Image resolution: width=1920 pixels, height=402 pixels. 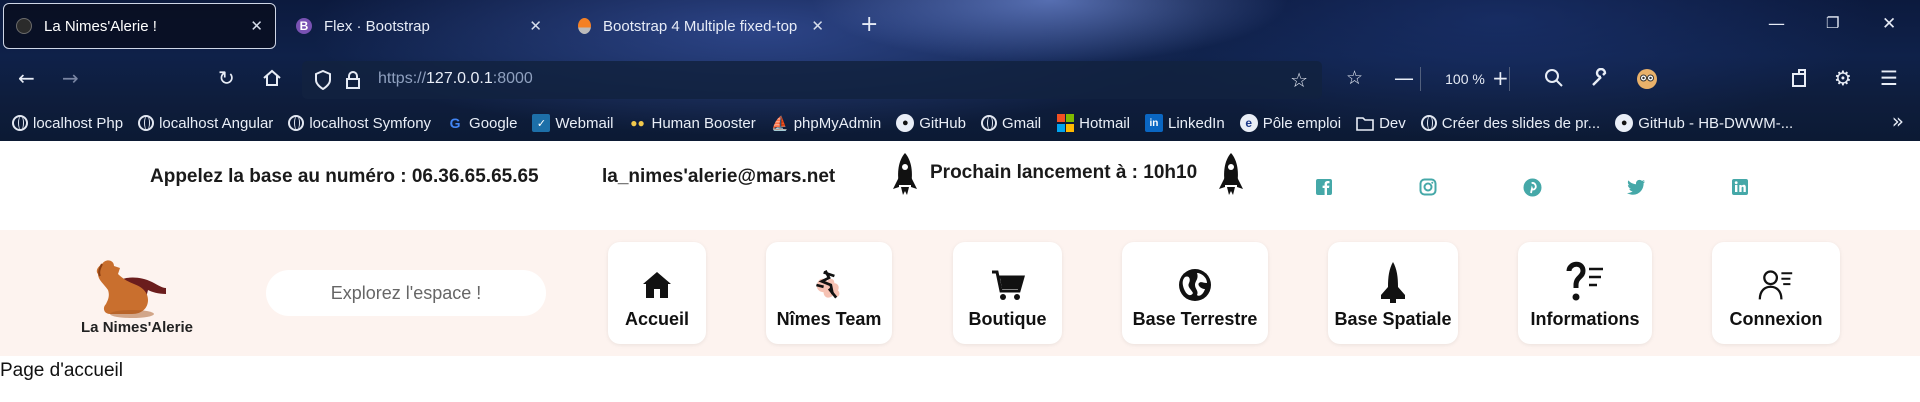 I want to click on bookmark-google: G Google, so click(x=482, y=123).